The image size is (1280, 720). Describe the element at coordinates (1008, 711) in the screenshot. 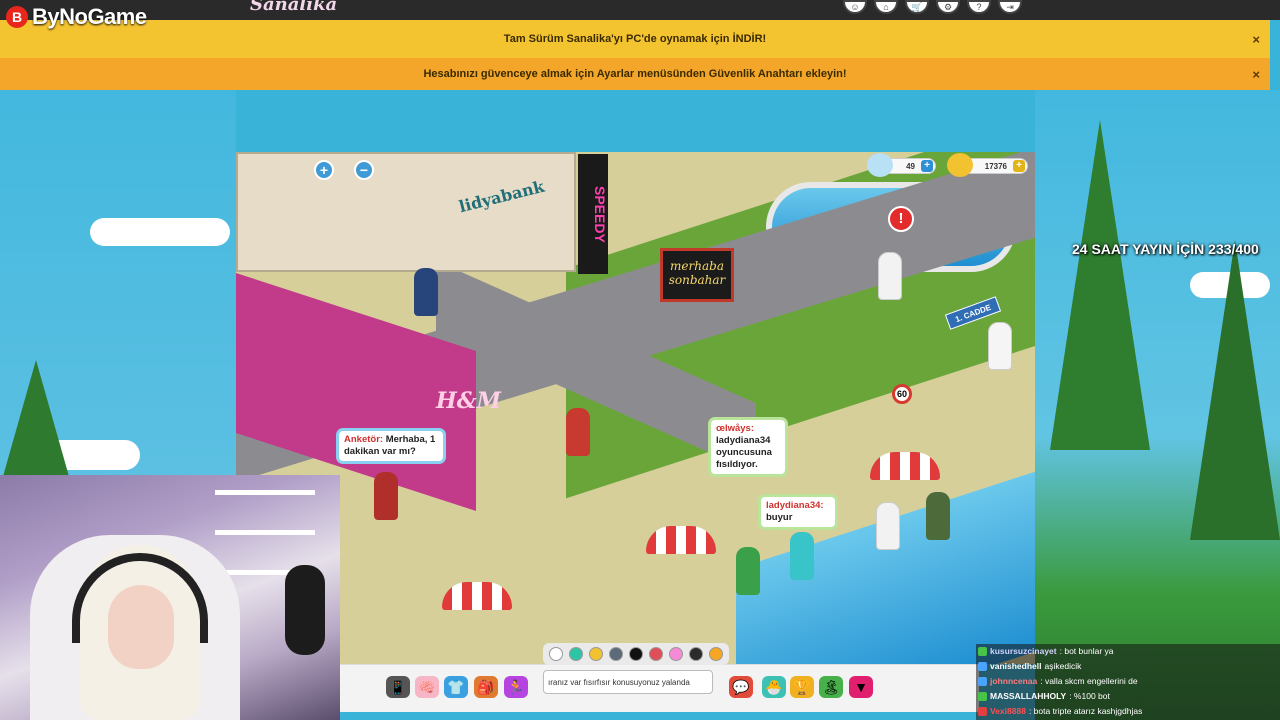

I see `chat-username: Vexi8888` at that location.